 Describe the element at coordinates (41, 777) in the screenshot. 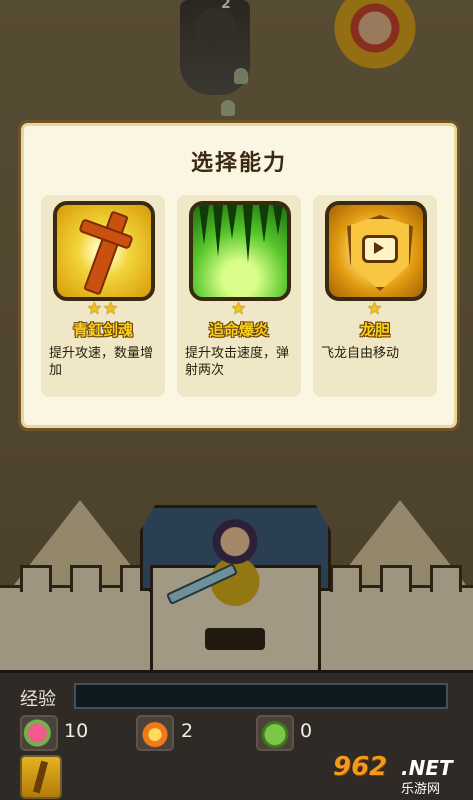

I see `sword-item-icon` at that location.